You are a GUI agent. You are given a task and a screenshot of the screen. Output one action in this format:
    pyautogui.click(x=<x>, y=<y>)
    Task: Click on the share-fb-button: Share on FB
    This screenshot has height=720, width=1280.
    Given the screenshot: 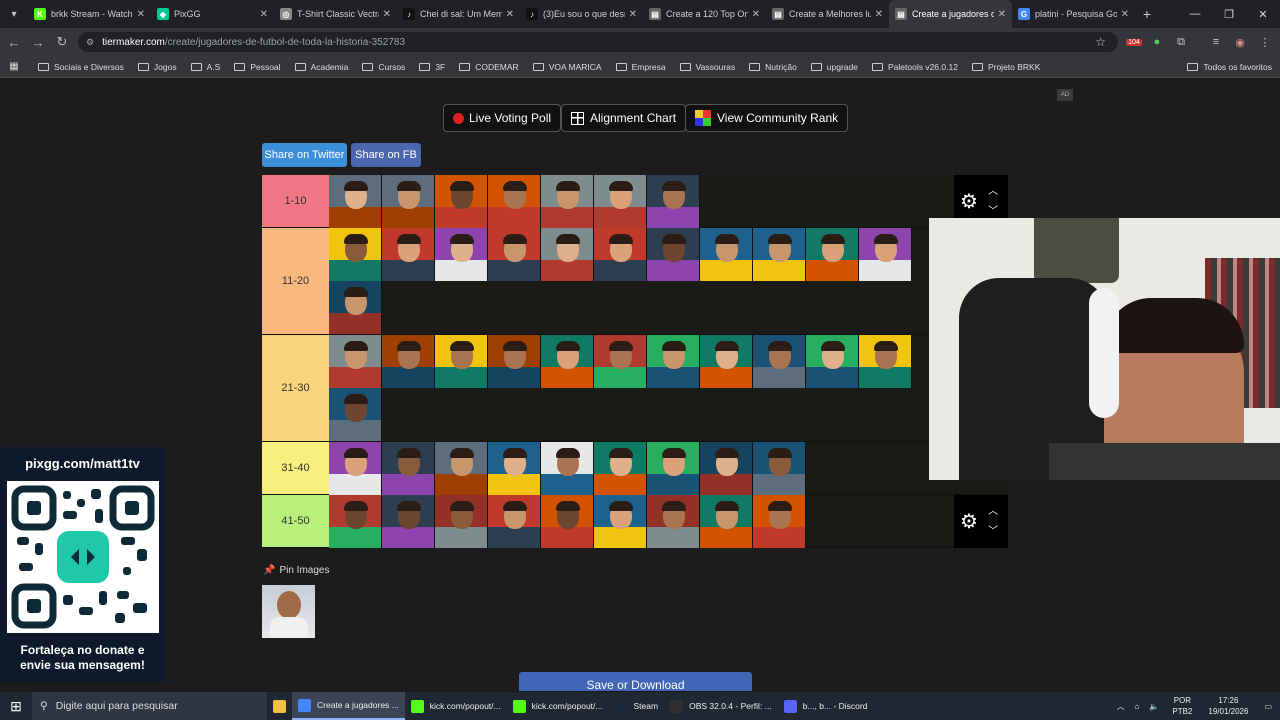 What is the action you would take?
    pyautogui.click(x=386, y=155)
    